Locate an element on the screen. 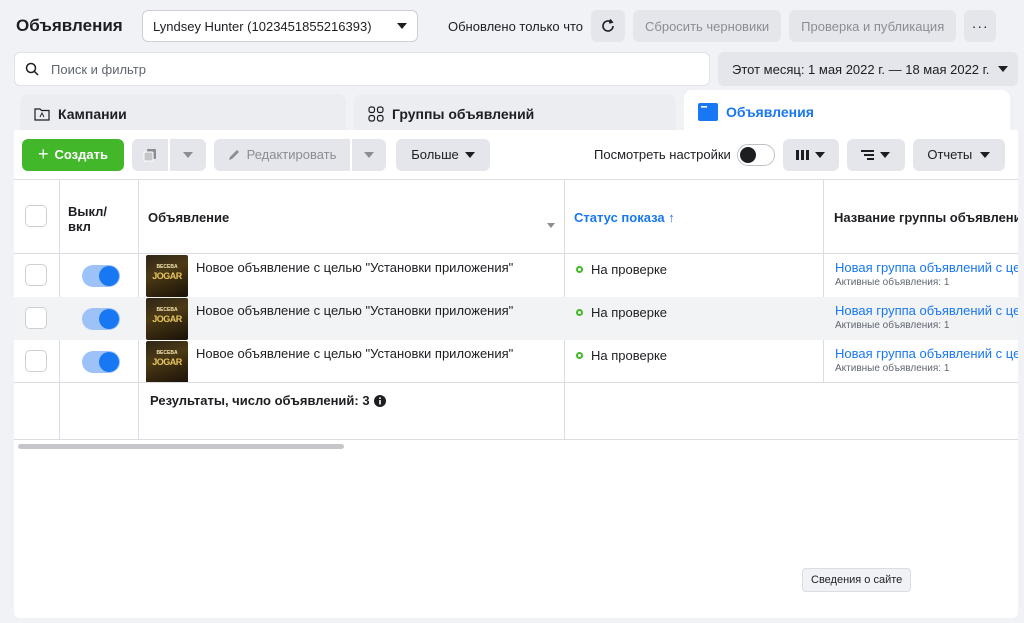  tab-campaigns: Кампании is located at coordinates (183, 114).